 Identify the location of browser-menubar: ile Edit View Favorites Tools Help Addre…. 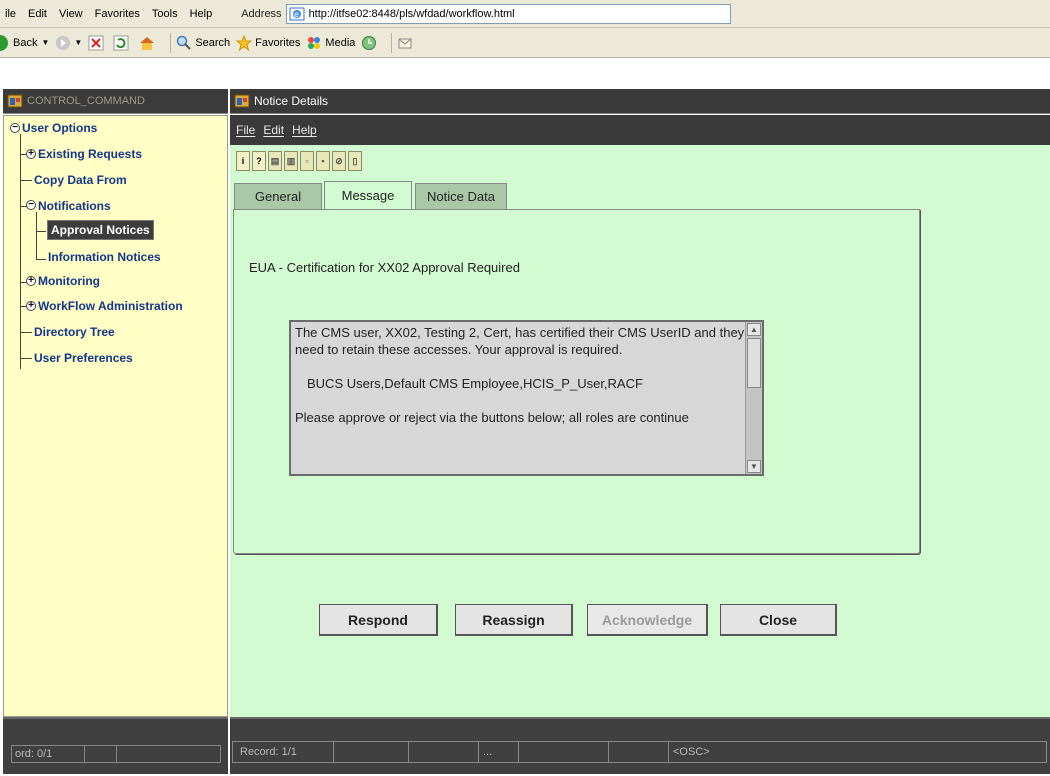
(525, 14).